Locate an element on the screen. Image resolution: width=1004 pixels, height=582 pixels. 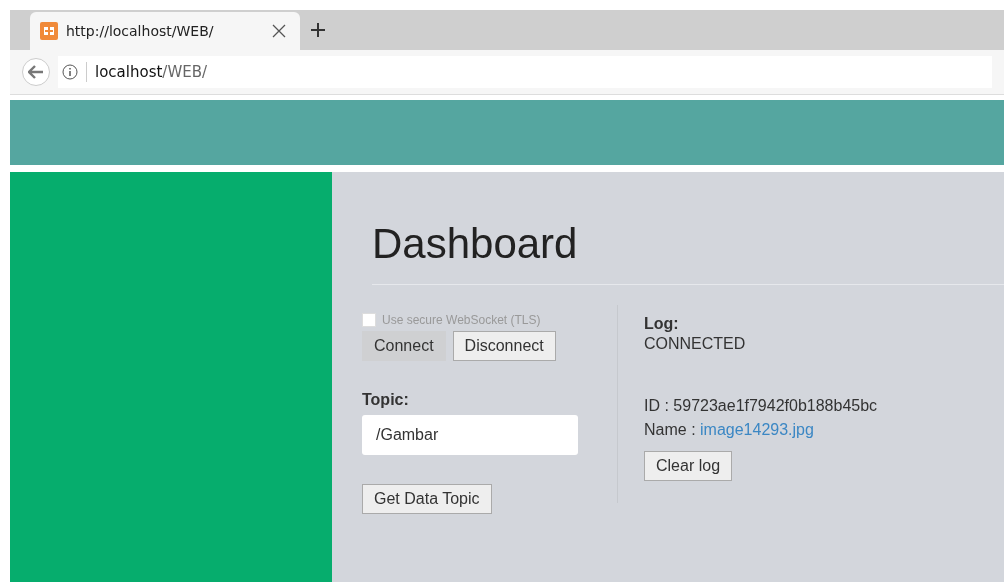
clear-log-button: Clear log is located at coordinates (688, 466).